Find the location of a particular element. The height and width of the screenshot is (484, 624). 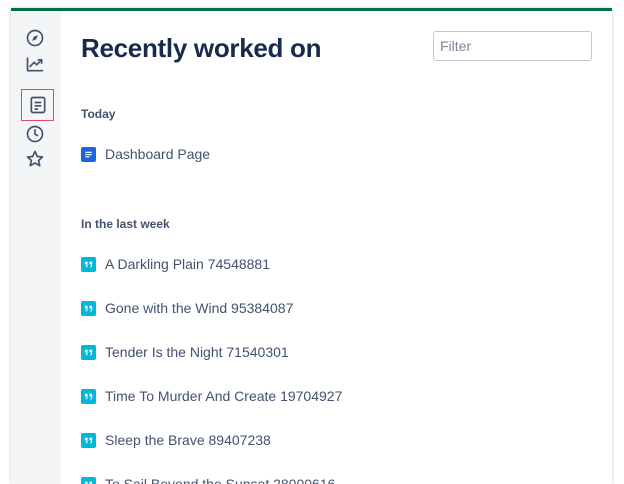

list-item: Sleep the Brave 89407238 is located at coordinates (176, 440).